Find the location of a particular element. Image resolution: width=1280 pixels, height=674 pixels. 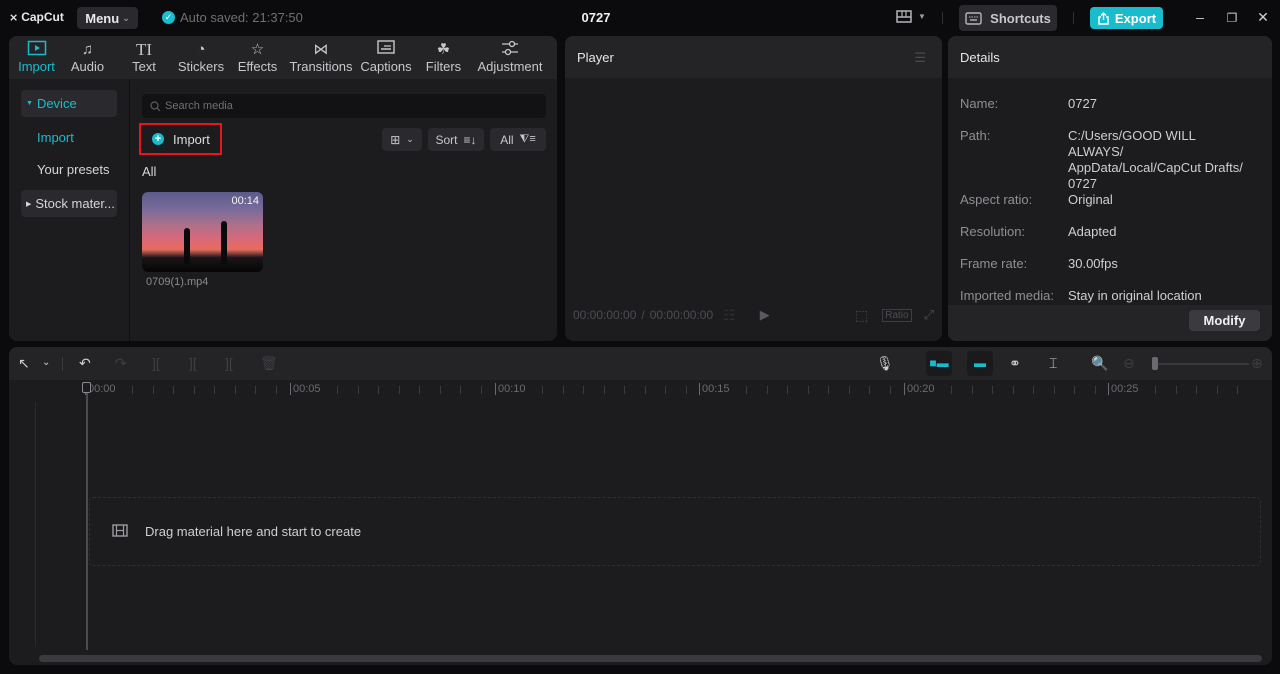

media-thumbnail: 00:14 is located at coordinates (202, 232).